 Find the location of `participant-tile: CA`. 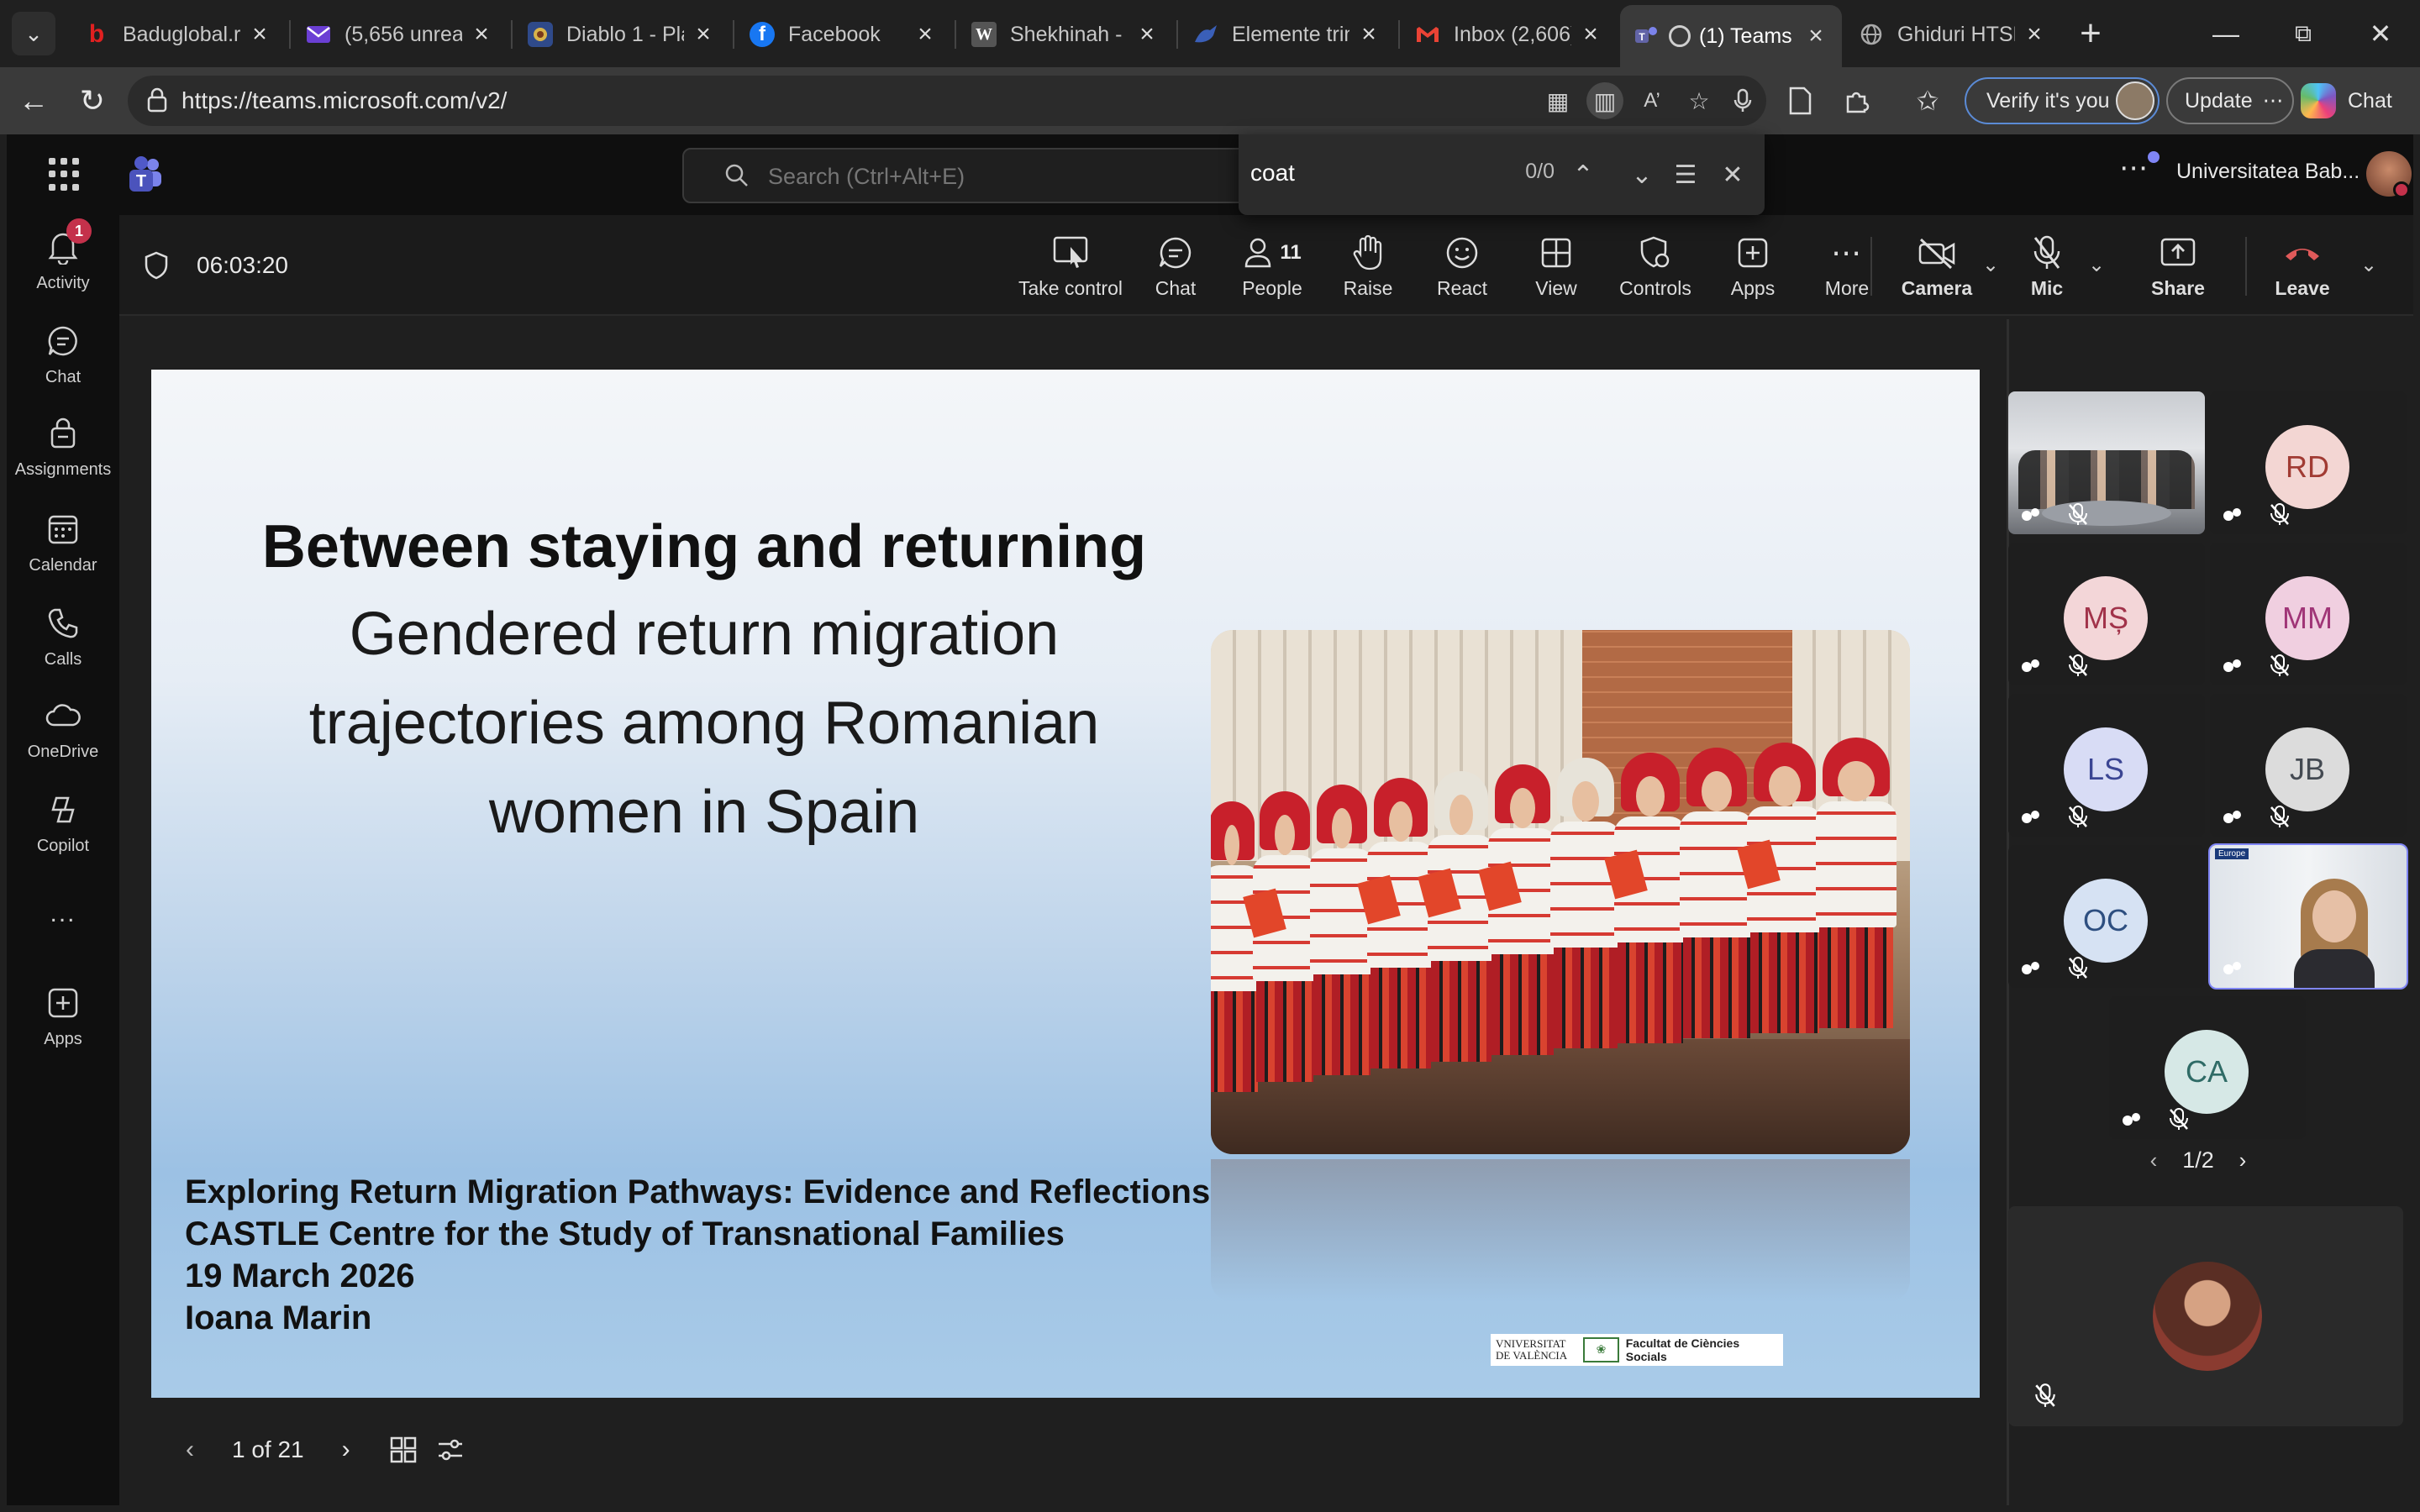

participant-tile: CA is located at coordinates (2208, 1067).